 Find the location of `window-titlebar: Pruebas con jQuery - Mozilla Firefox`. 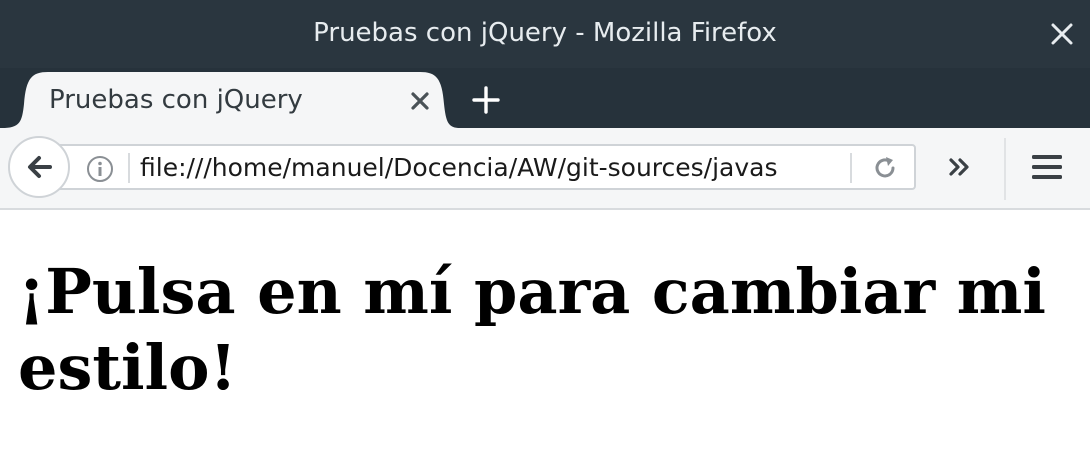

window-titlebar: Pruebas con jQuery - Mozilla Firefox is located at coordinates (545, 34).